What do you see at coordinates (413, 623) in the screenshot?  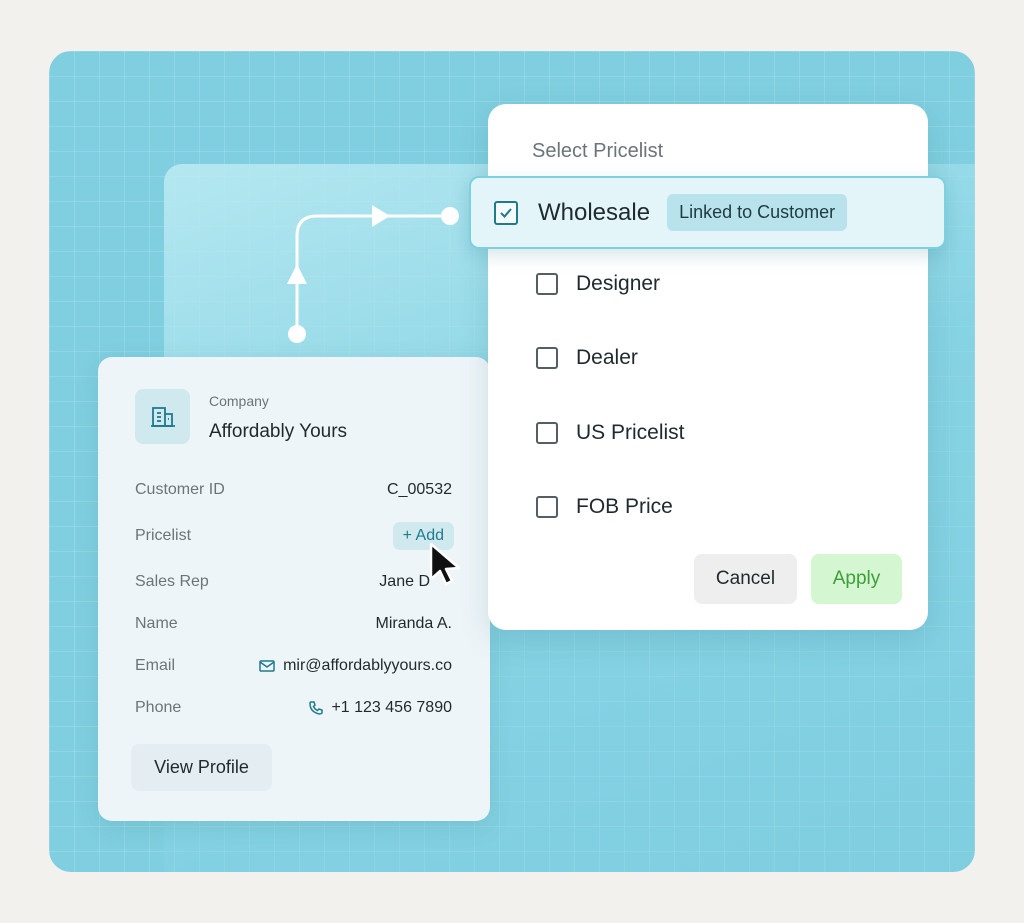 I see `name-value: Miranda A.` at bounding box center [413, 623].